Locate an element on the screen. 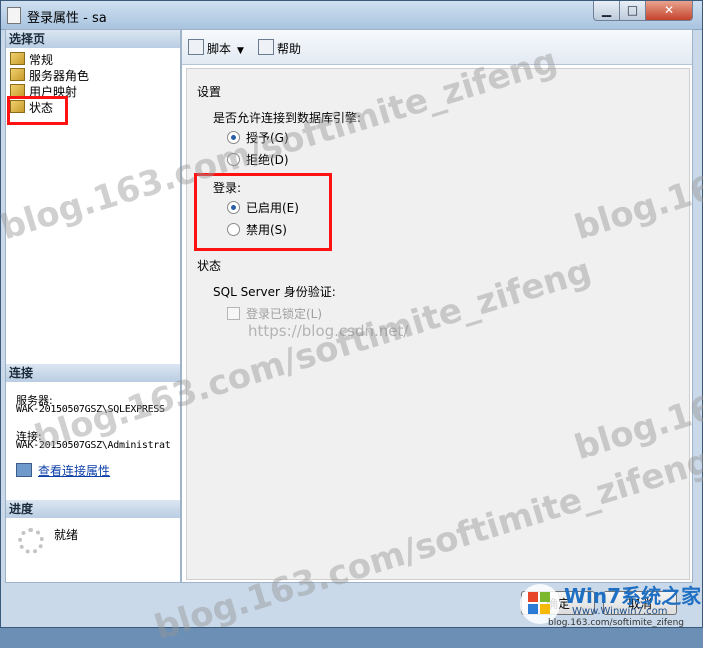 Image resolution: width=703 pixels, height=648 pixels. select-page-header: 选择页 is located at coordinates (93, 39).